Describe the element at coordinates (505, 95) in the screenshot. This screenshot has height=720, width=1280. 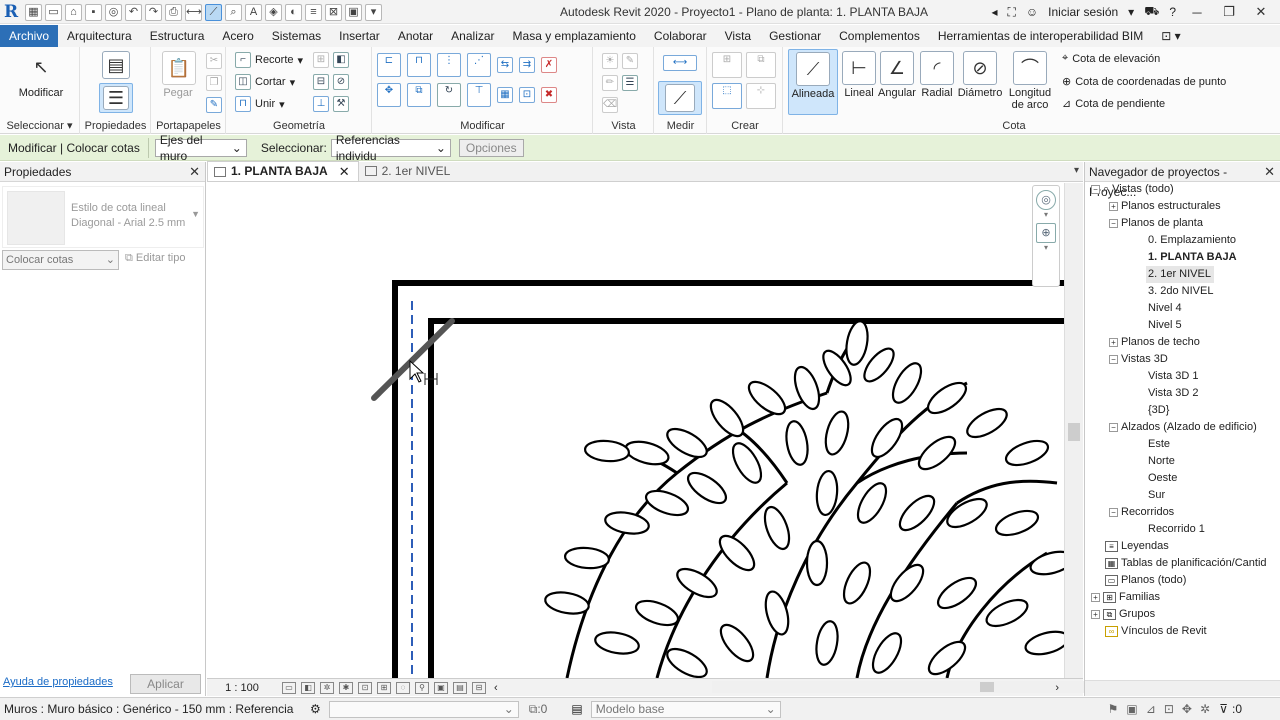
I see `array-icon: ▦` at that location.